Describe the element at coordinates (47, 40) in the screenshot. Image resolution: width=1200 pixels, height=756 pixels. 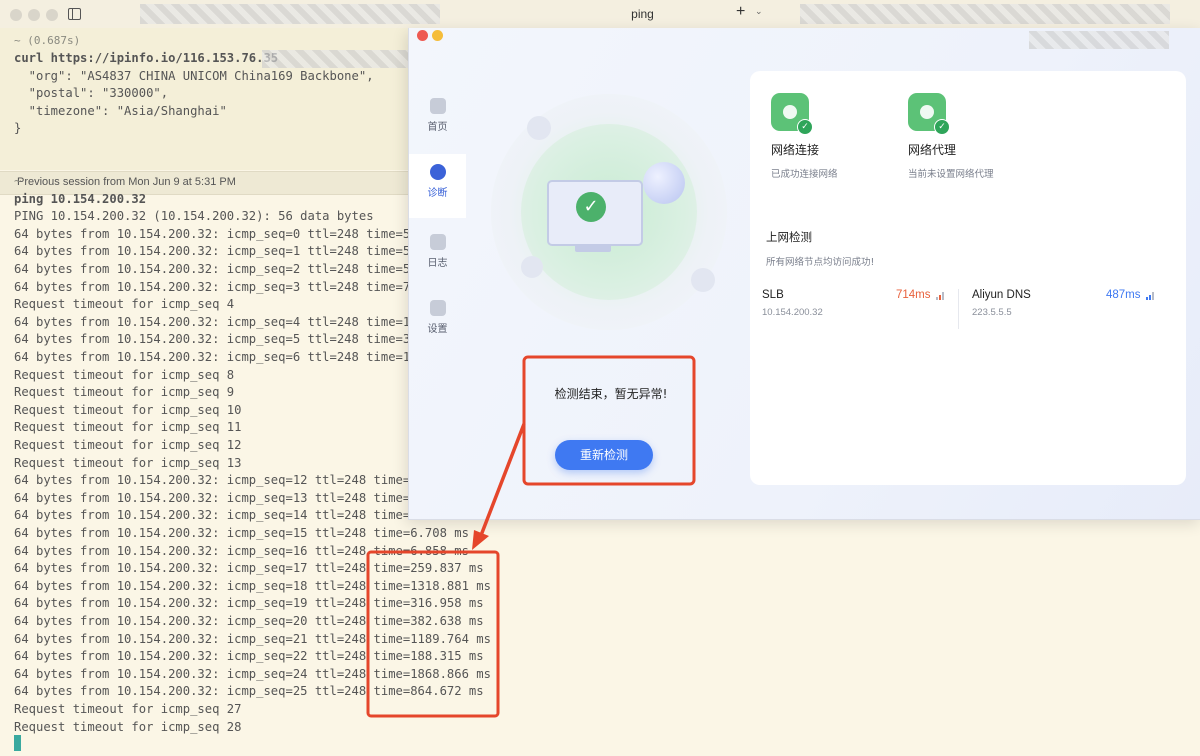
I see `prompt-timing: ~ (0.687s)` at that location.